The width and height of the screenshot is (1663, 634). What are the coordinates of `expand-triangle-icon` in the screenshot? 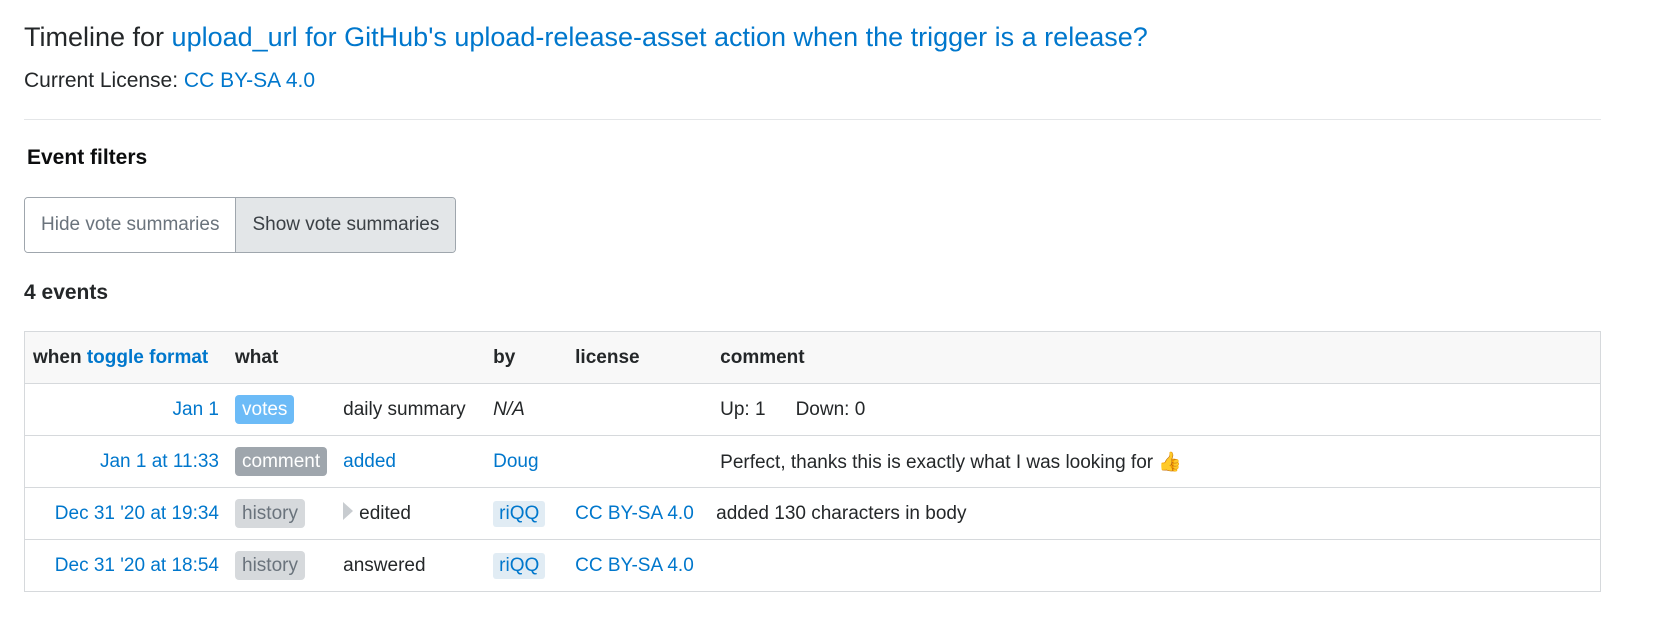 It's located at (348, 511).